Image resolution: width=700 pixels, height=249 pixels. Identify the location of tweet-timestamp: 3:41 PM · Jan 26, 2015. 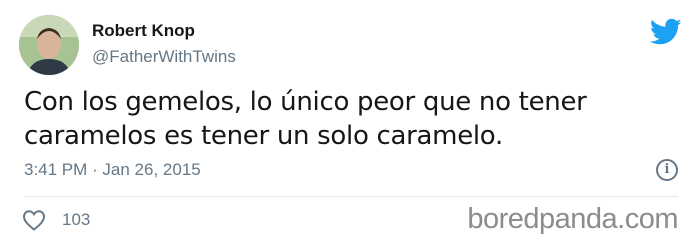
(112, 170).